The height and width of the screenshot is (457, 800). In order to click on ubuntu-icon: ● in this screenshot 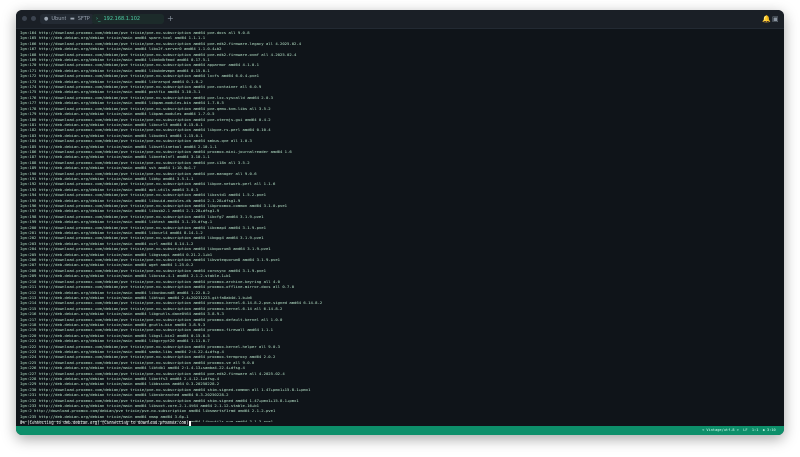, I will do `click(46, 19)`.